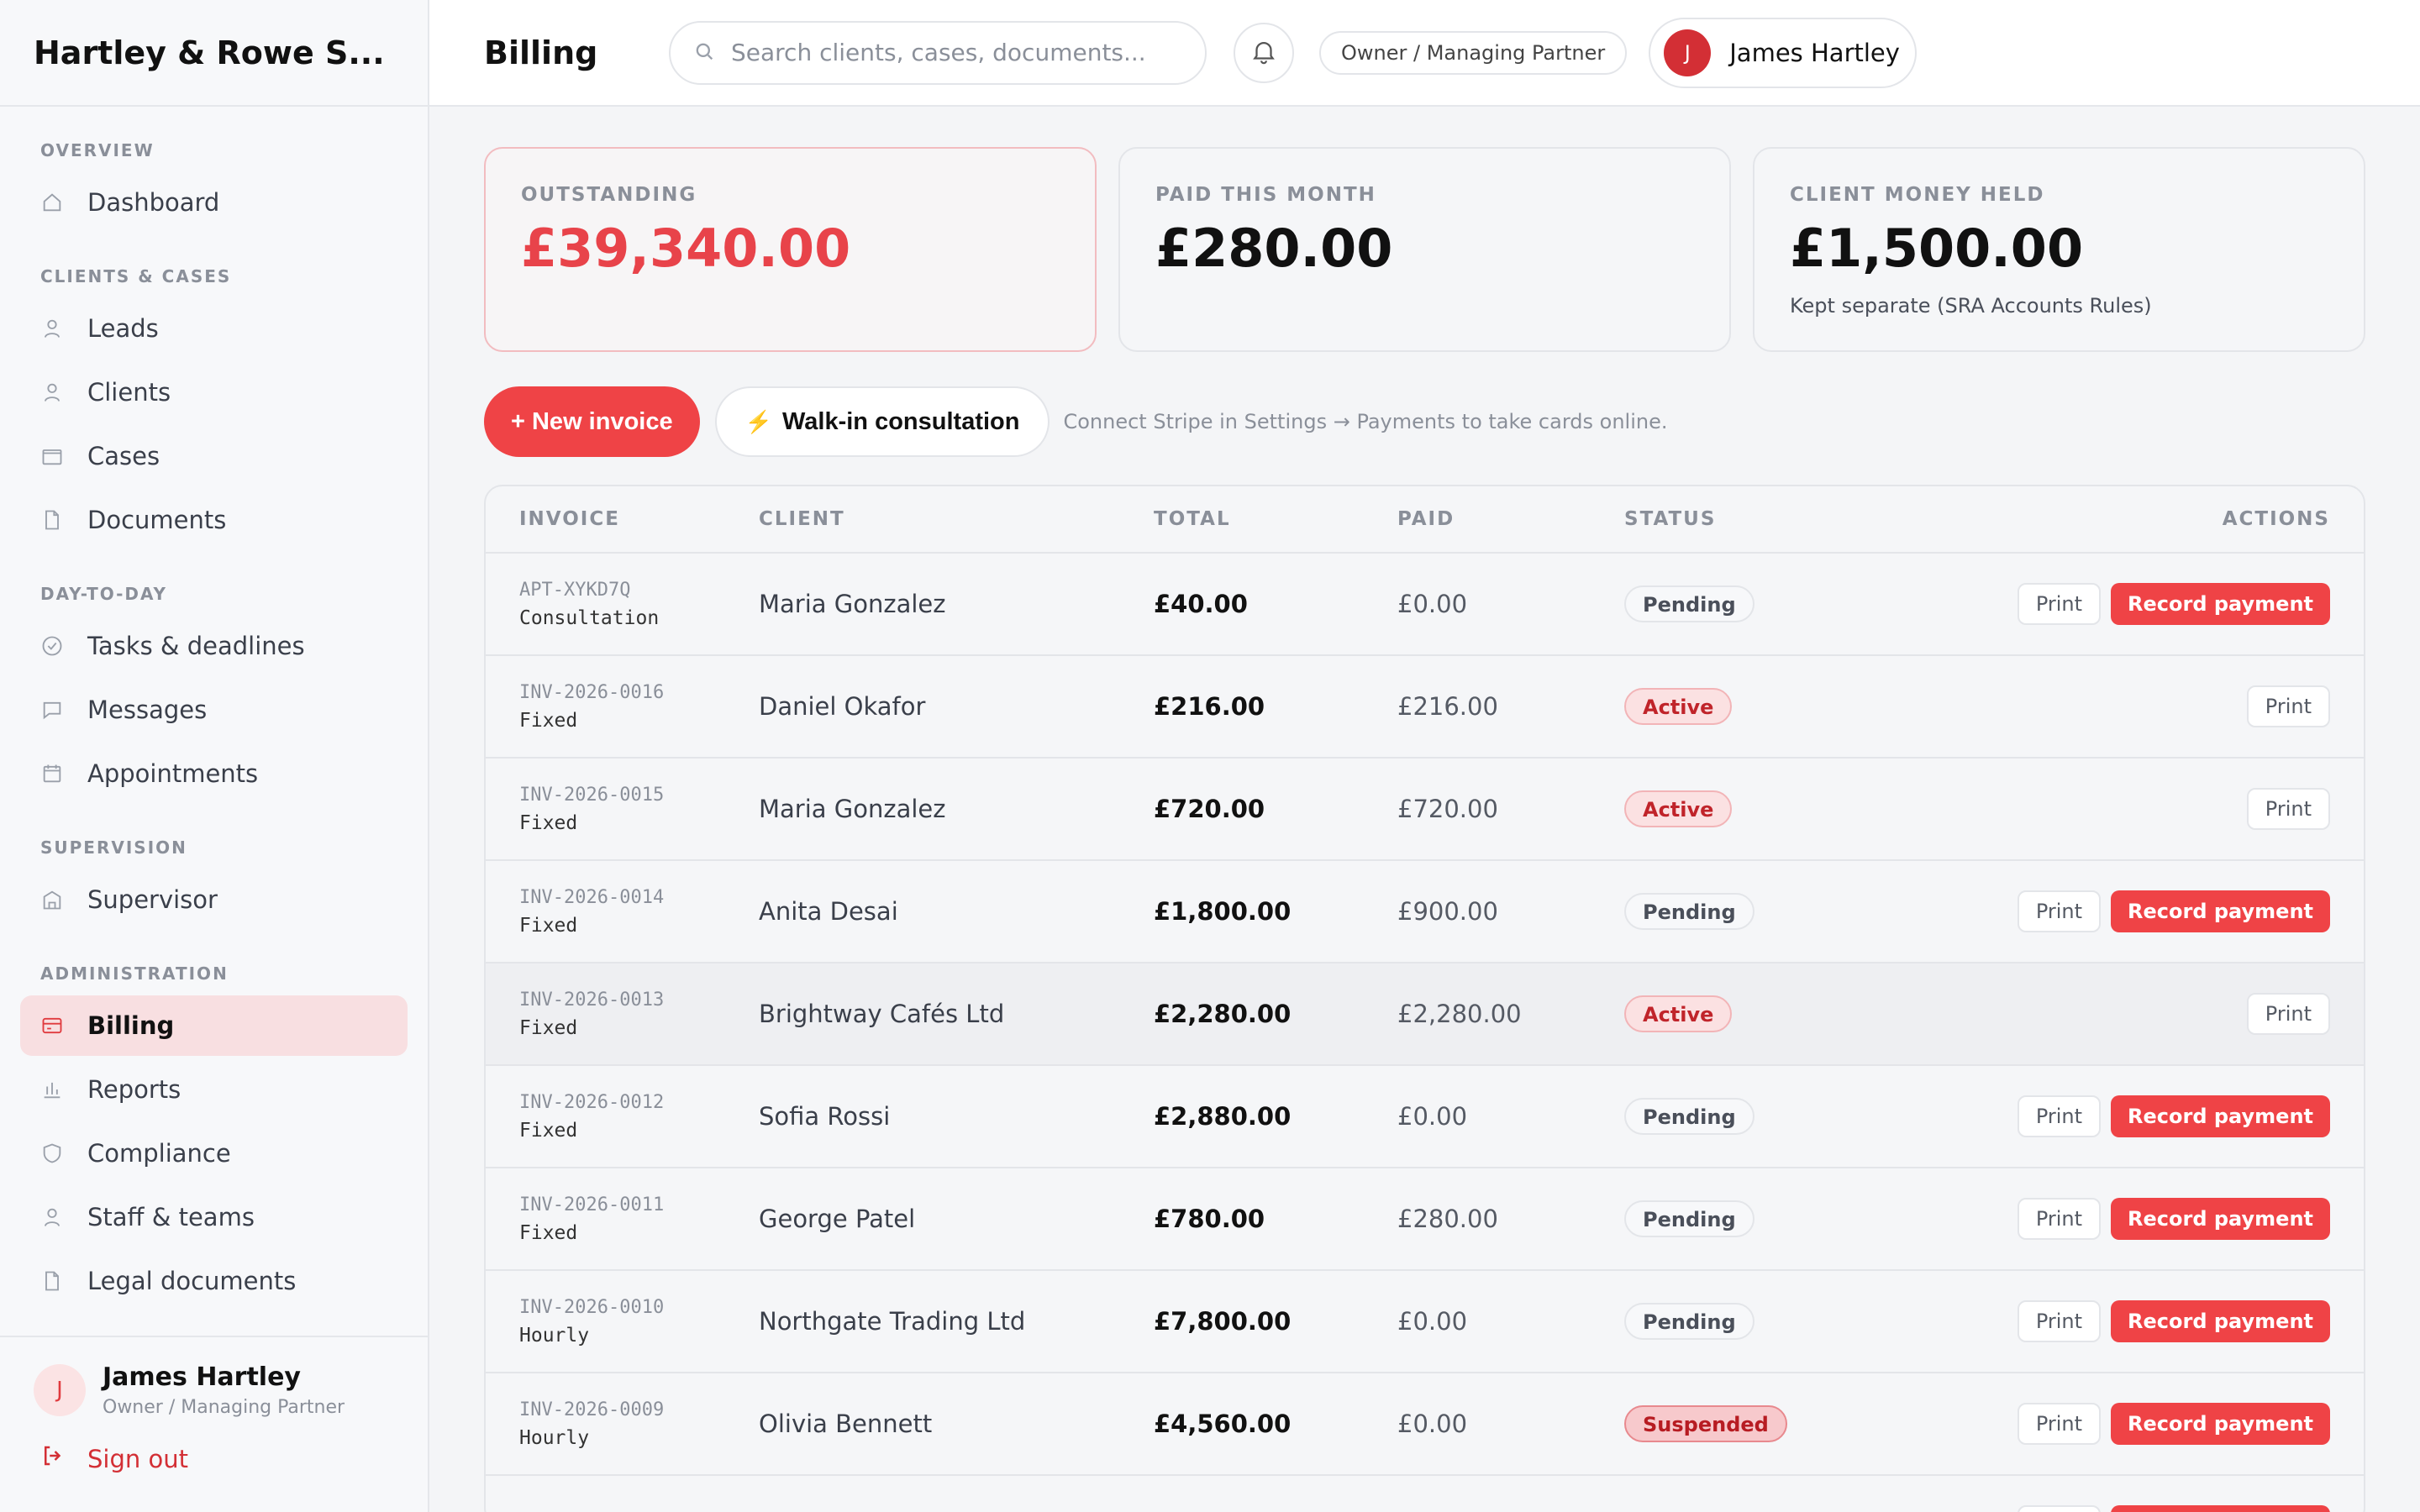 Image resolution: width=2420 pixels, height=1512 pixels. Describe the element at coordinates (1688, 52) in the screenshot. I see `avatar: J` at that location.